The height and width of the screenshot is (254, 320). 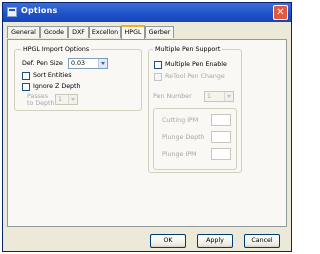 What do you see at coordinates (158, 77) in the screenshot?
I see `retool-checkbox` at bounding box center [158, 77].